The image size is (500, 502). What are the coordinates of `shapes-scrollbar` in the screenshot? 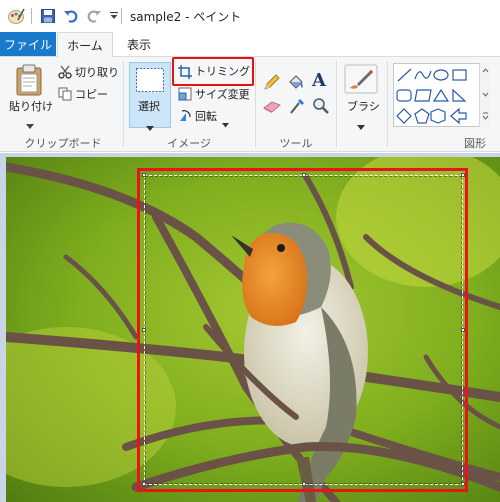 It's located at (484, 95).